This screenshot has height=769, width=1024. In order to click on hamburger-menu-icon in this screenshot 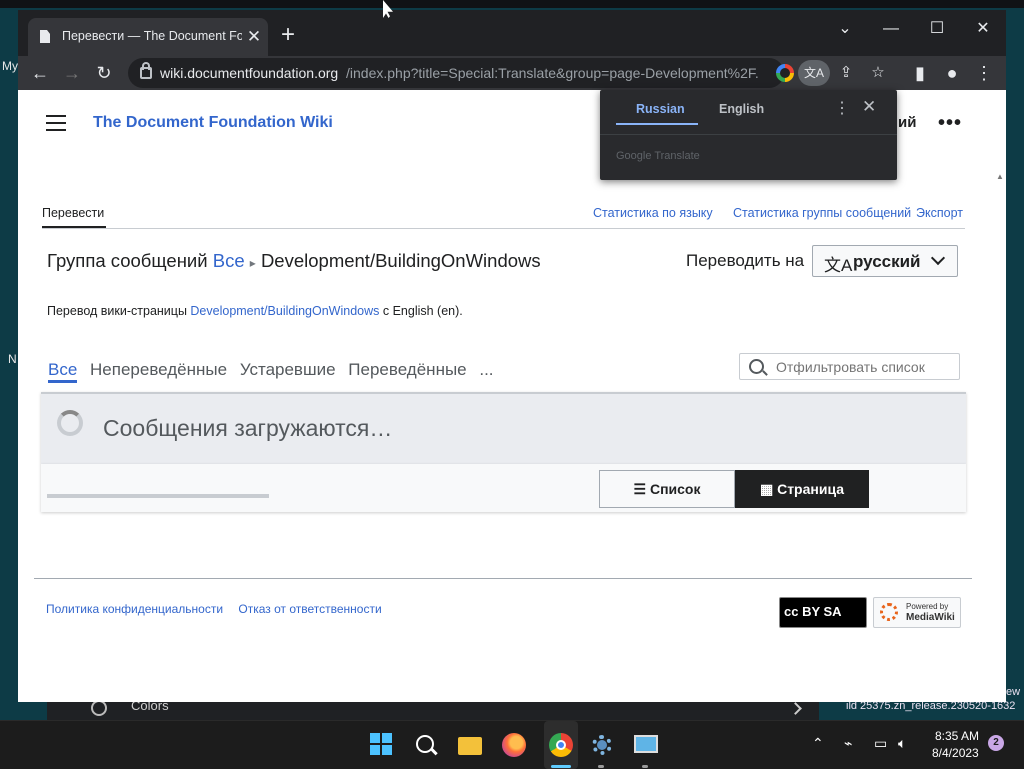, I will do `click(56, 123)`.